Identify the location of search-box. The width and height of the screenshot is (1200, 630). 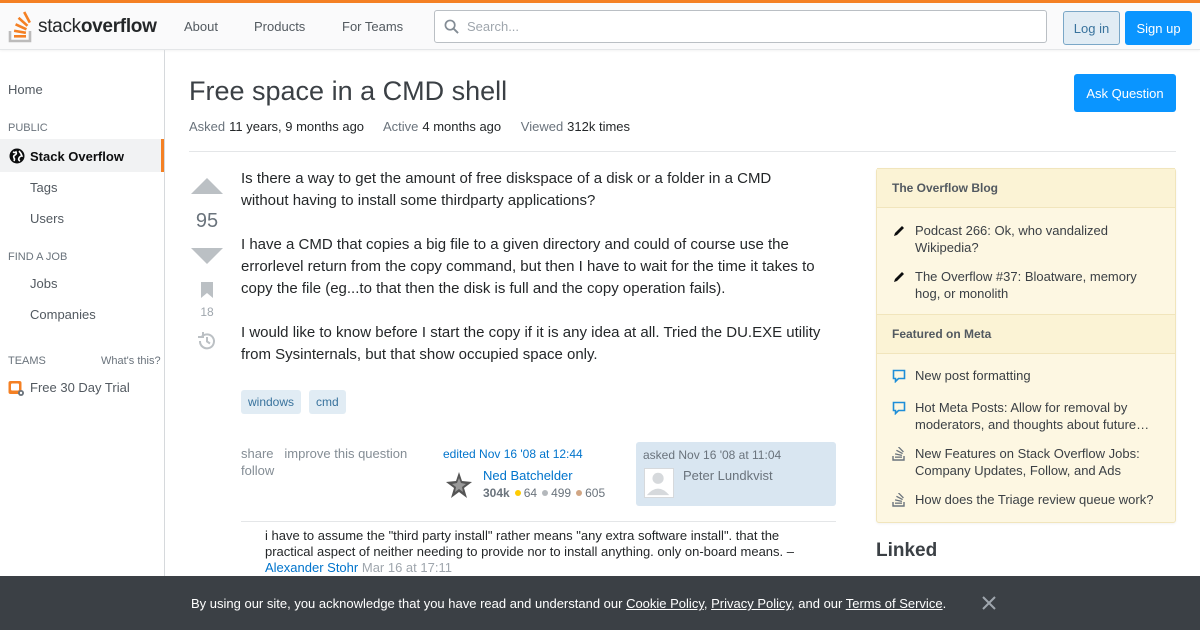
(740, 26).